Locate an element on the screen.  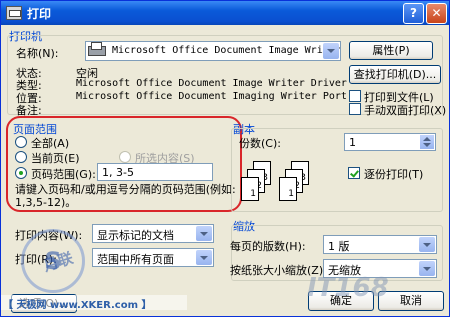
print-what-value: 显示标记的文档 is located at coordinates (135, 235).